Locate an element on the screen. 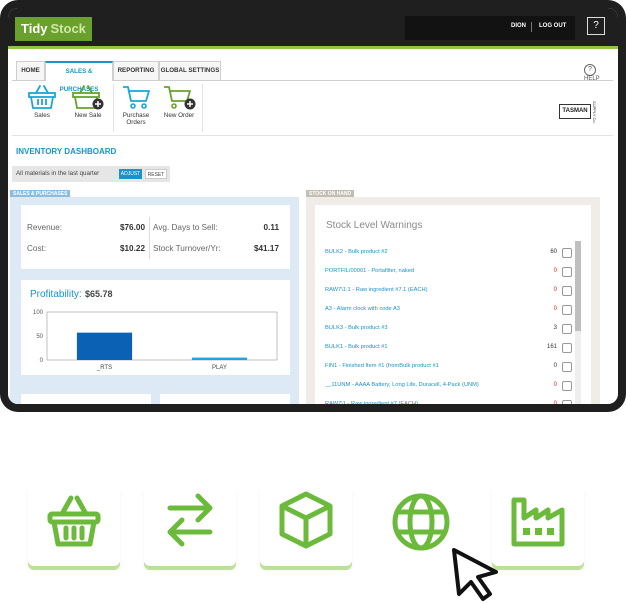 This screenshot has height=604, width=626. profitability-value: $65.78 is located at coordinates (99, 294).